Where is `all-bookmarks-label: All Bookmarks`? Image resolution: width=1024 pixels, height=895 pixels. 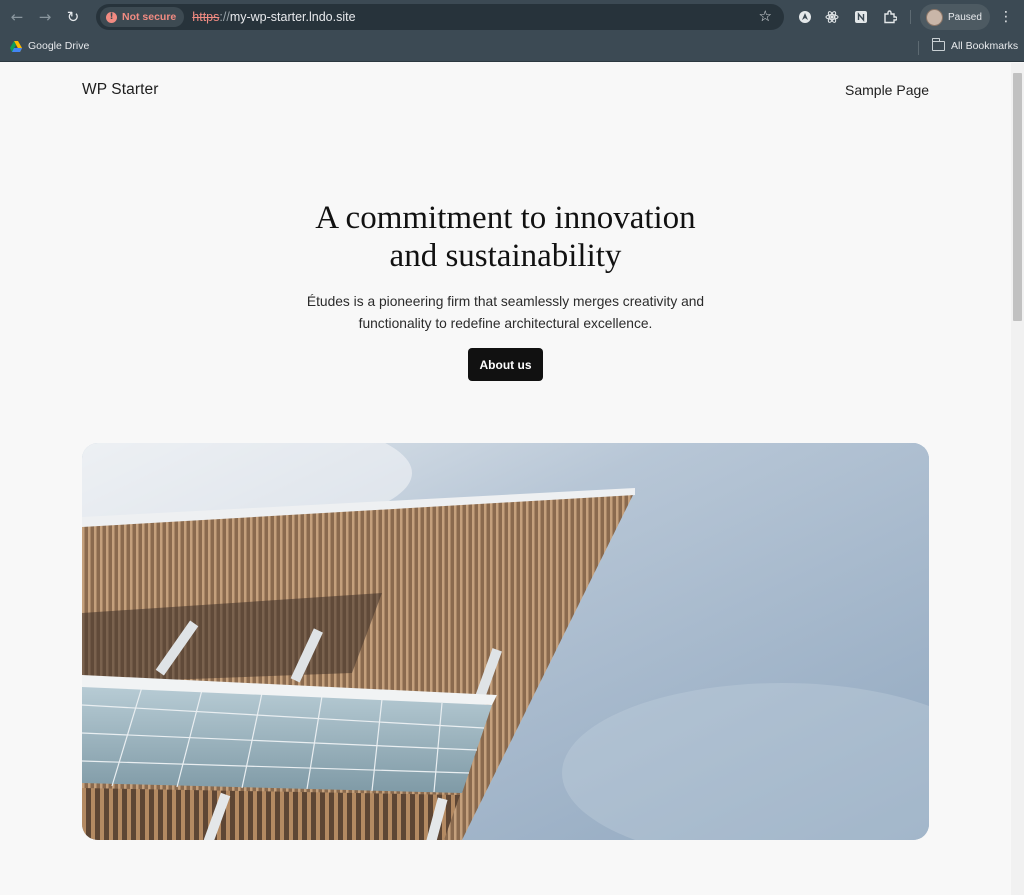
all-bookmarks-label: All Bookmarks is located at coordinates (985, 46).